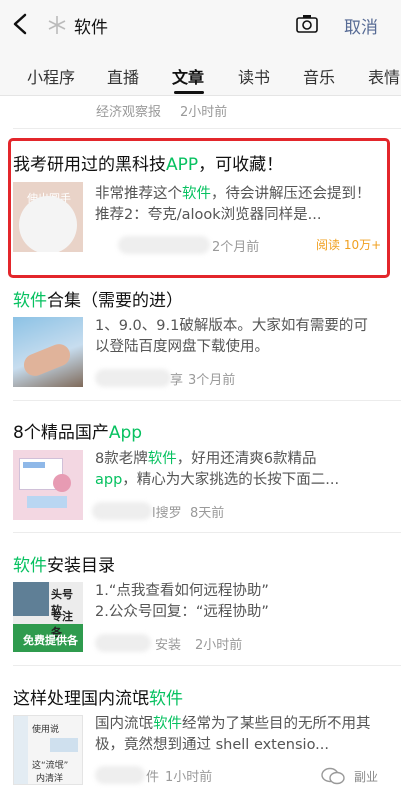  What do you see at coordinates (361, 25) in the screenshot?
I see `cancel-button: 取消` at bounding box center [361, 25].